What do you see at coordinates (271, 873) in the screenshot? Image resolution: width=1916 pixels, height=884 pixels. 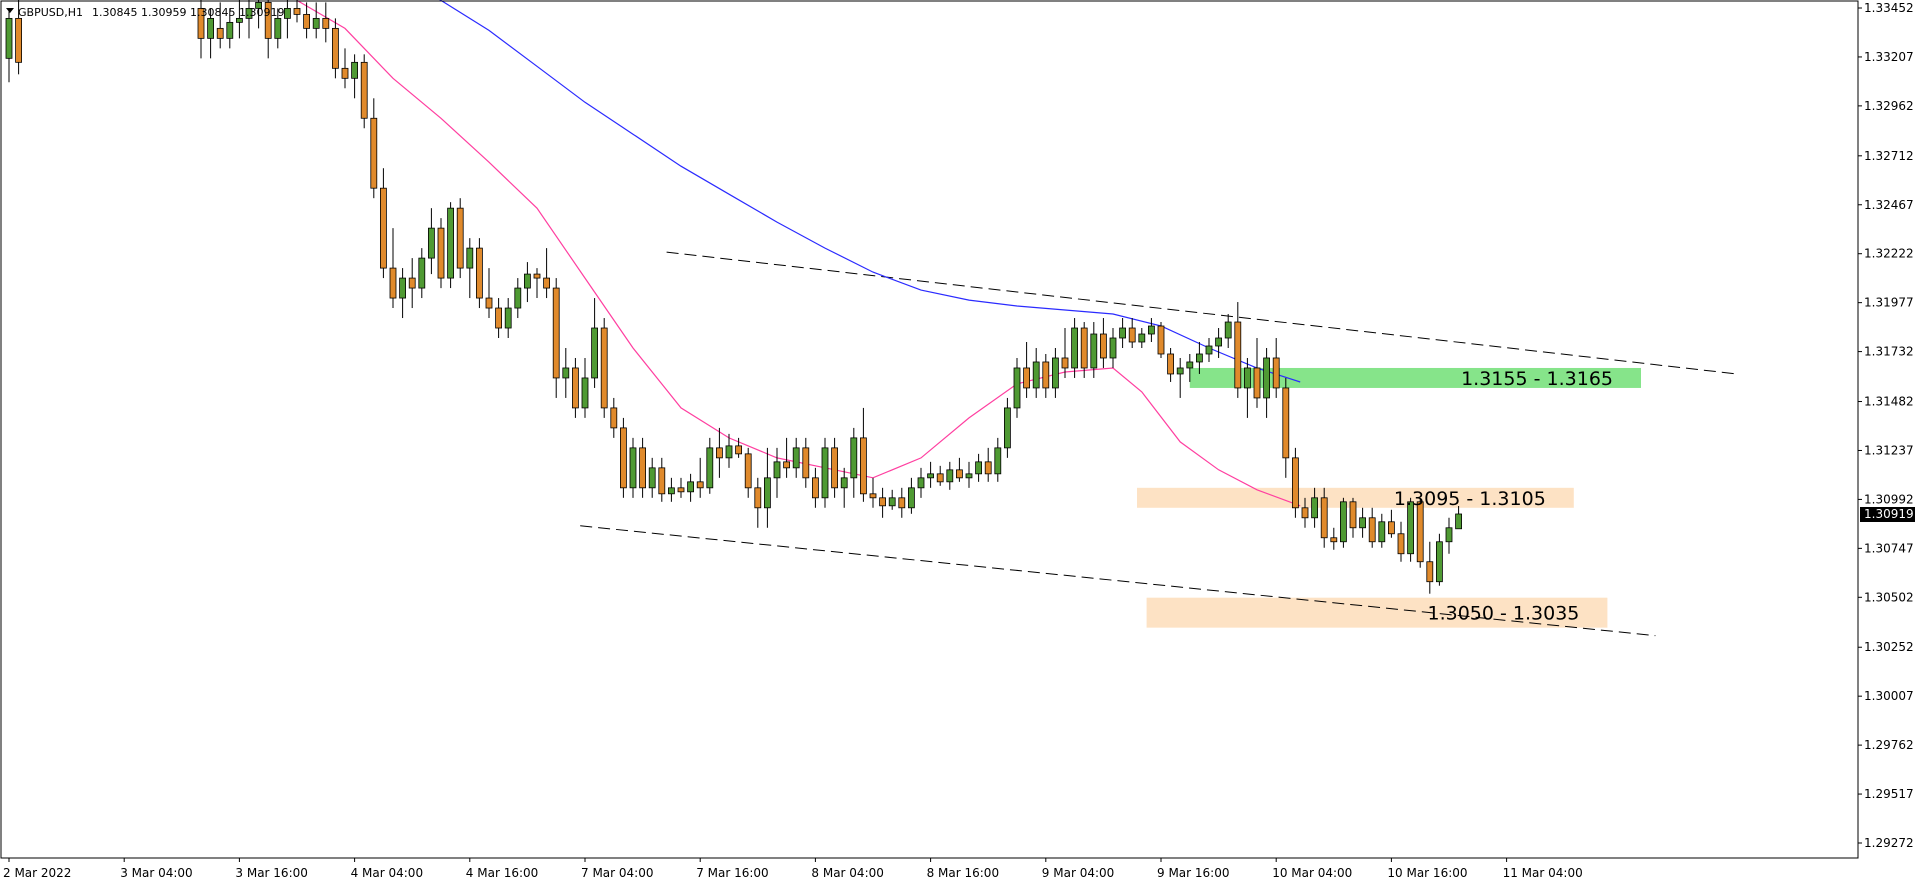 I see `time-tick-label: 3 Mar 16:00` at bounding box center [271, 873].